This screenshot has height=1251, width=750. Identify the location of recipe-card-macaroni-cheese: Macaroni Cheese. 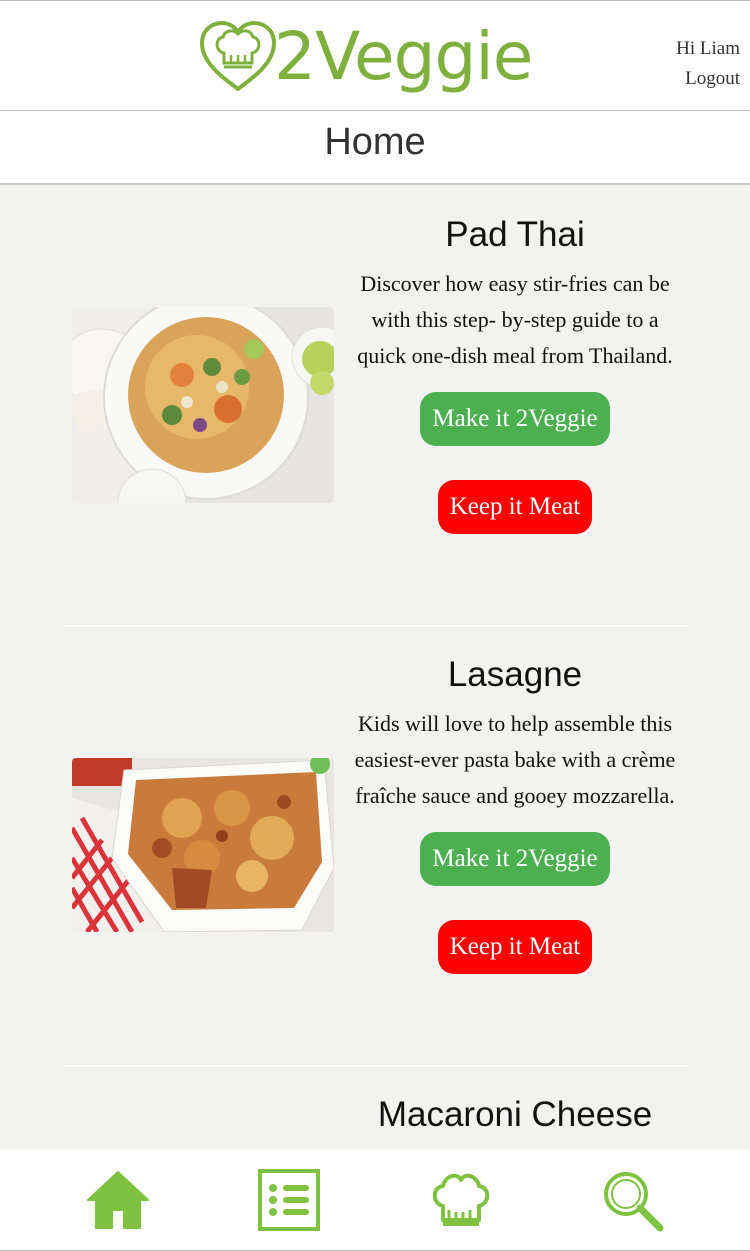
(375, 1119).